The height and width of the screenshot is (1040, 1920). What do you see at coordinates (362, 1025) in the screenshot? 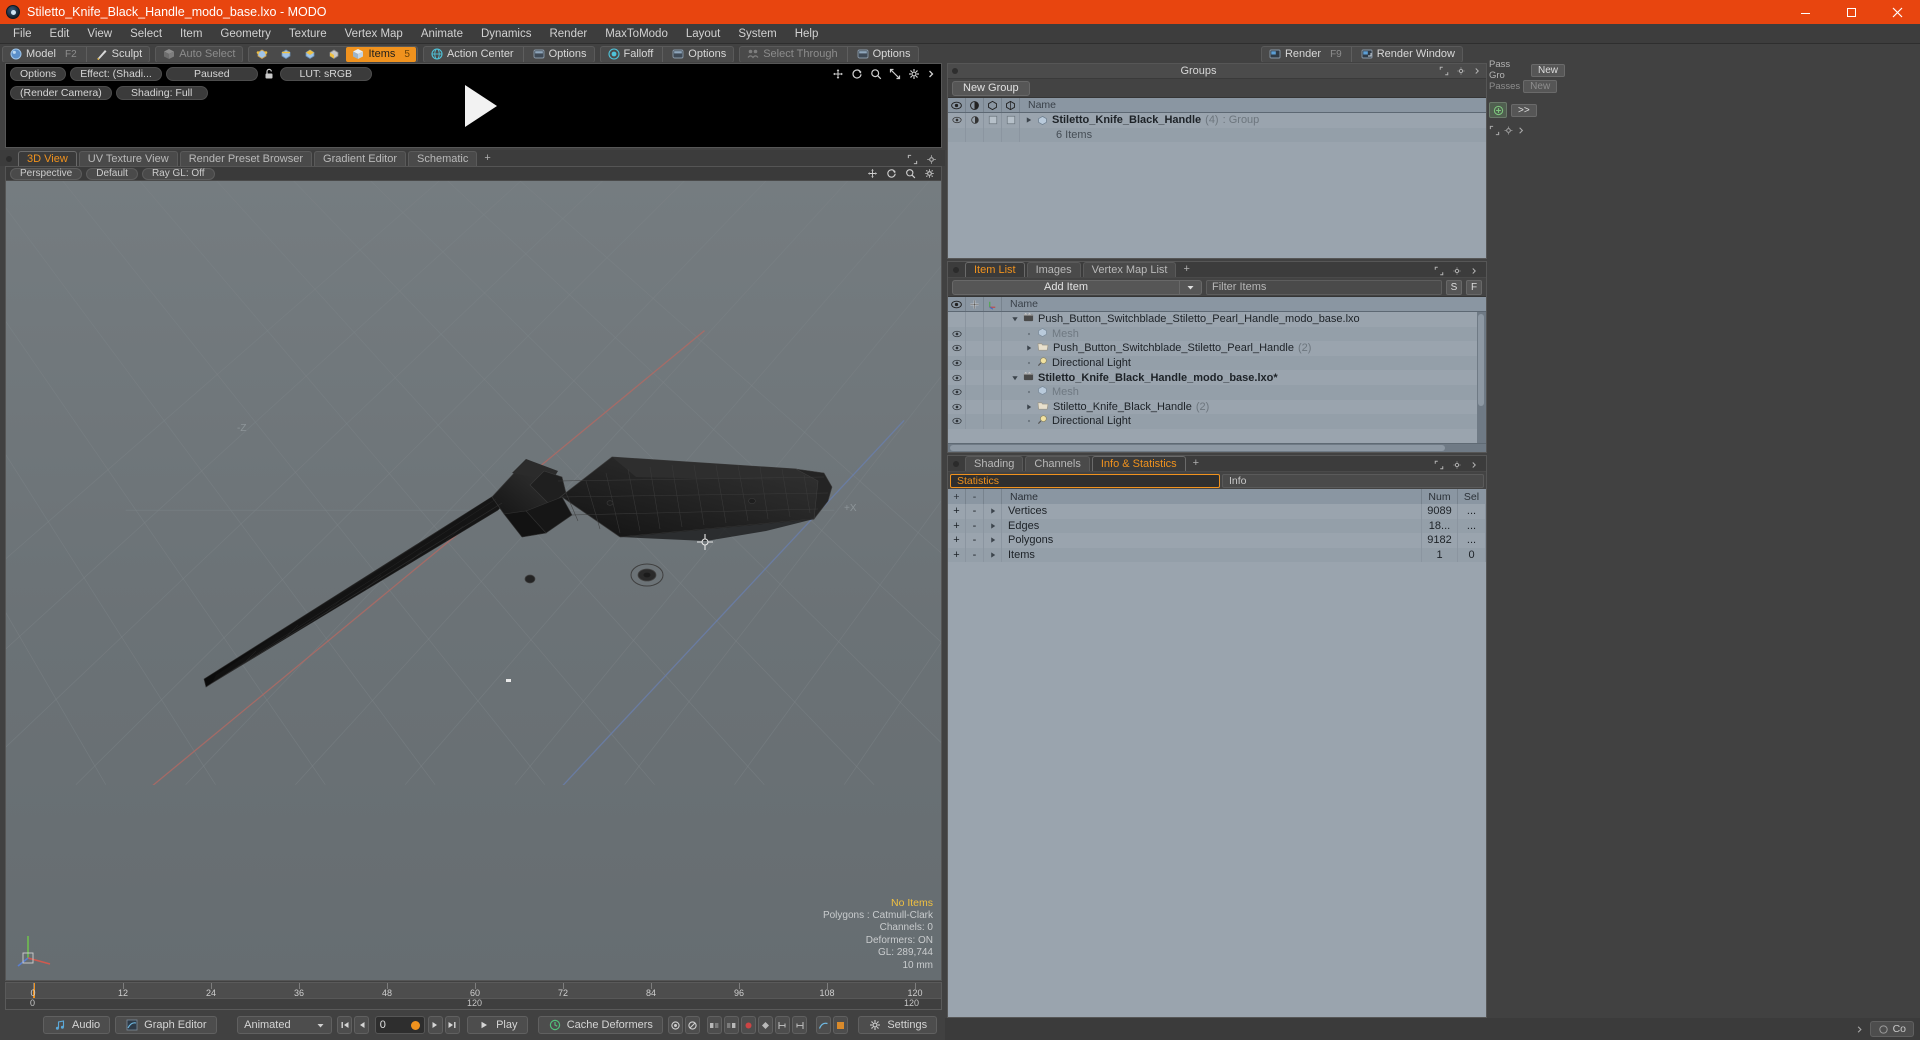
I see `prev-frame-button` at bounding box center [362, 1025].